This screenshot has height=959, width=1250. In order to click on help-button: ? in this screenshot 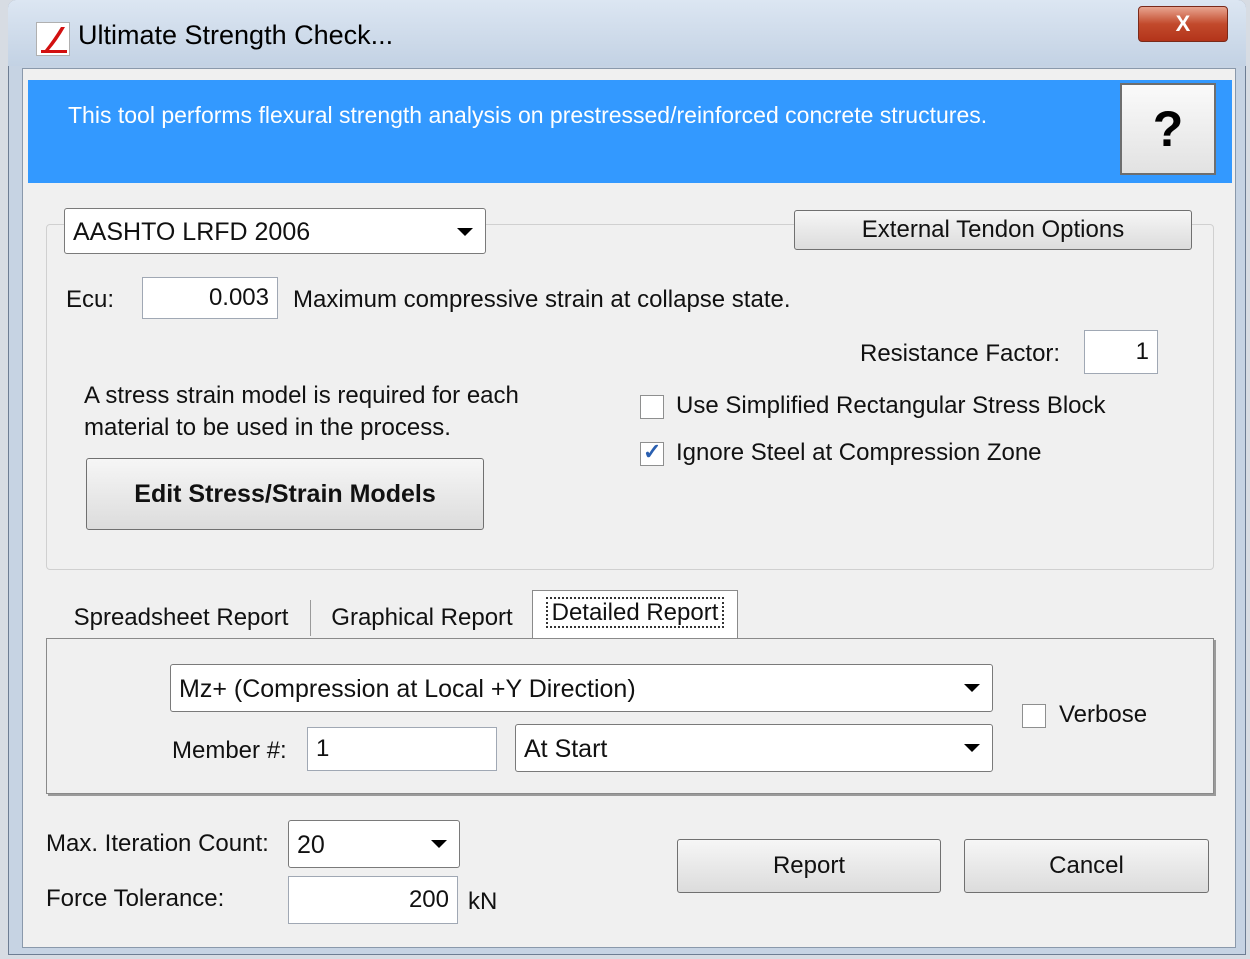, I will do `click(1168, 129)`.